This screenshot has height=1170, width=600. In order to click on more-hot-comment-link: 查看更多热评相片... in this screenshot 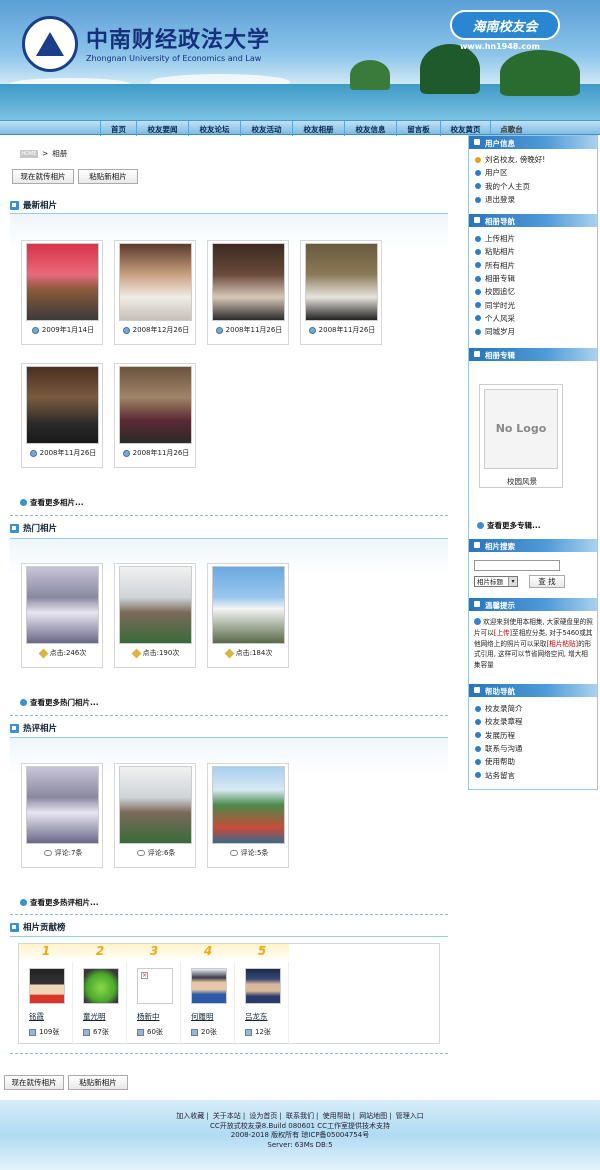, I will do `click(59, 902)`.